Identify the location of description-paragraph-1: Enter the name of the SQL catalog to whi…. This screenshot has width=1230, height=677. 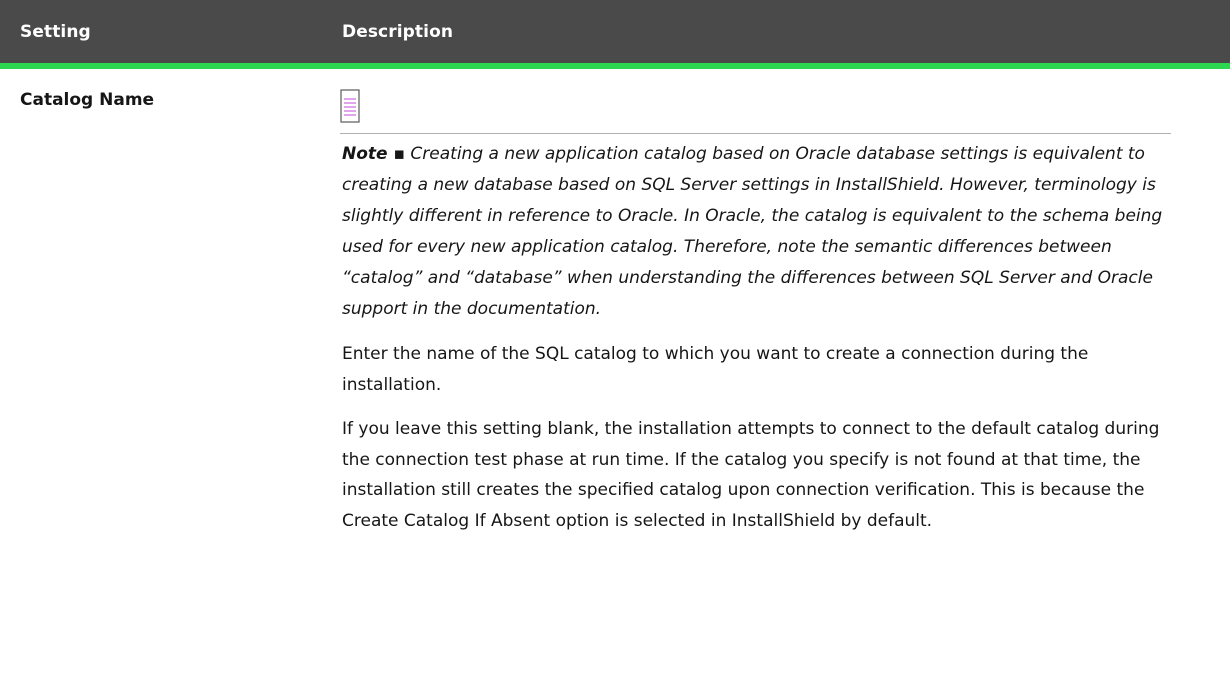
(715, 369).